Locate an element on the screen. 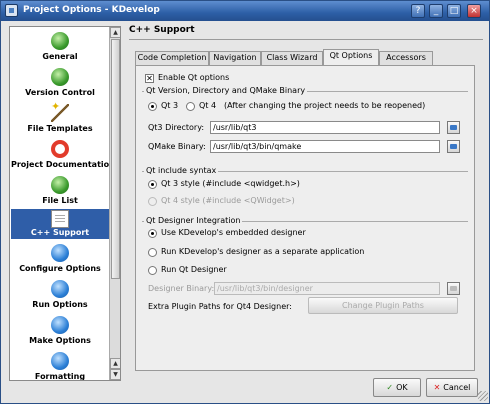 Image resolution: width=490 pixels, height=404 pixels. sidebar-item-general: General is located at coordinates (60, 47).